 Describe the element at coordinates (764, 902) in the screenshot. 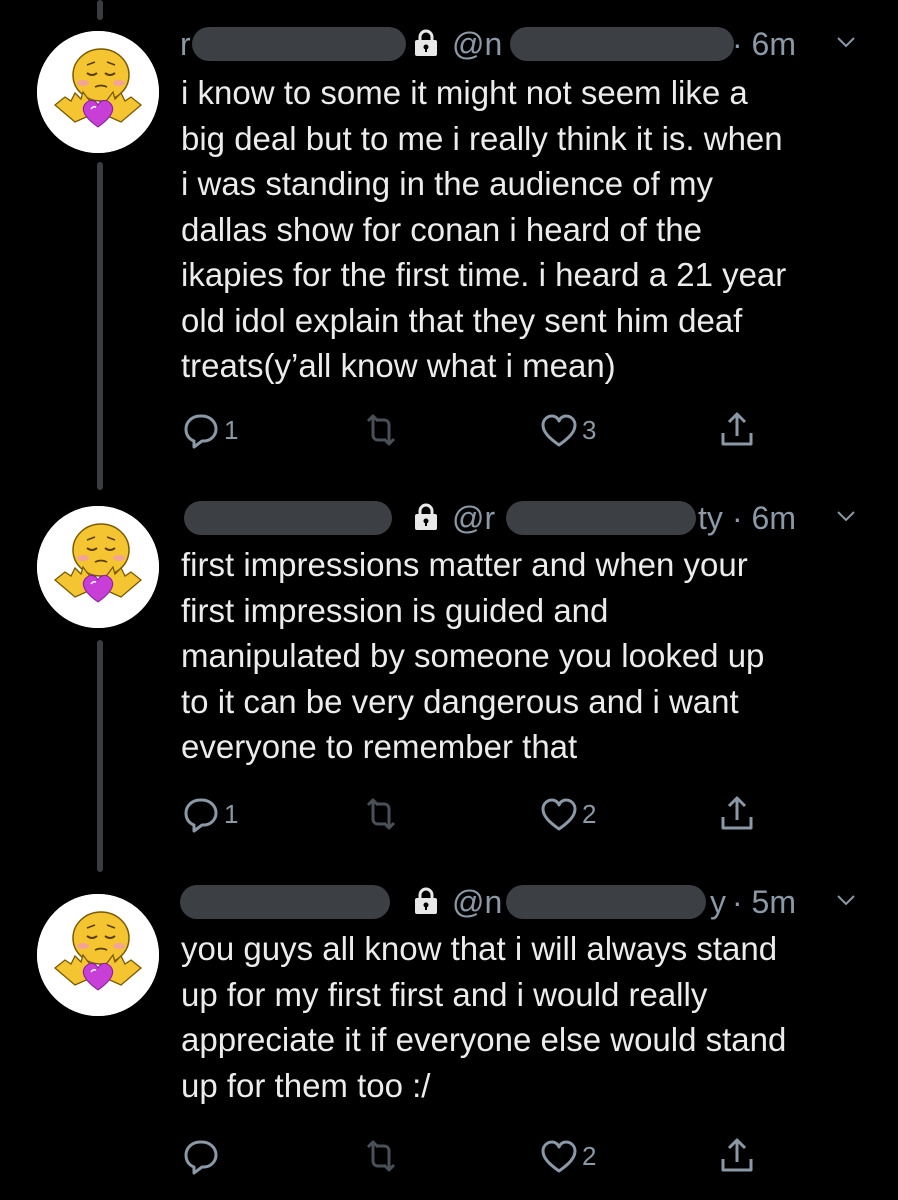

I see `tweet-timestamp: · 5m` at that location.